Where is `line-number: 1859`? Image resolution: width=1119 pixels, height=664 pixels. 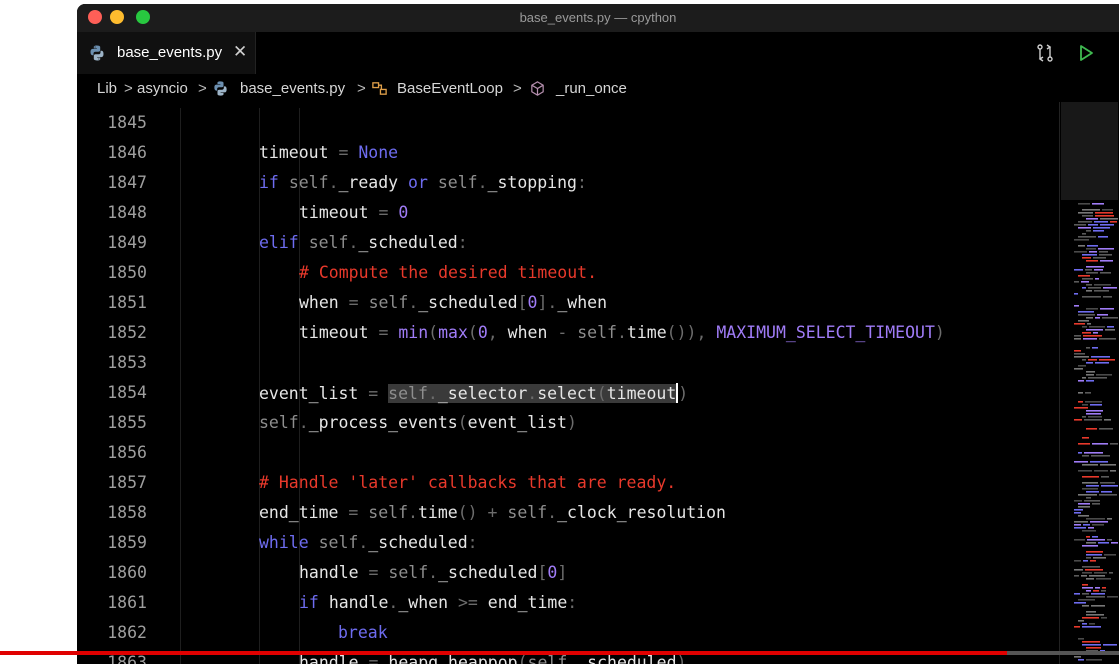 line-number: 1859 is located at coordinates (127, 542).